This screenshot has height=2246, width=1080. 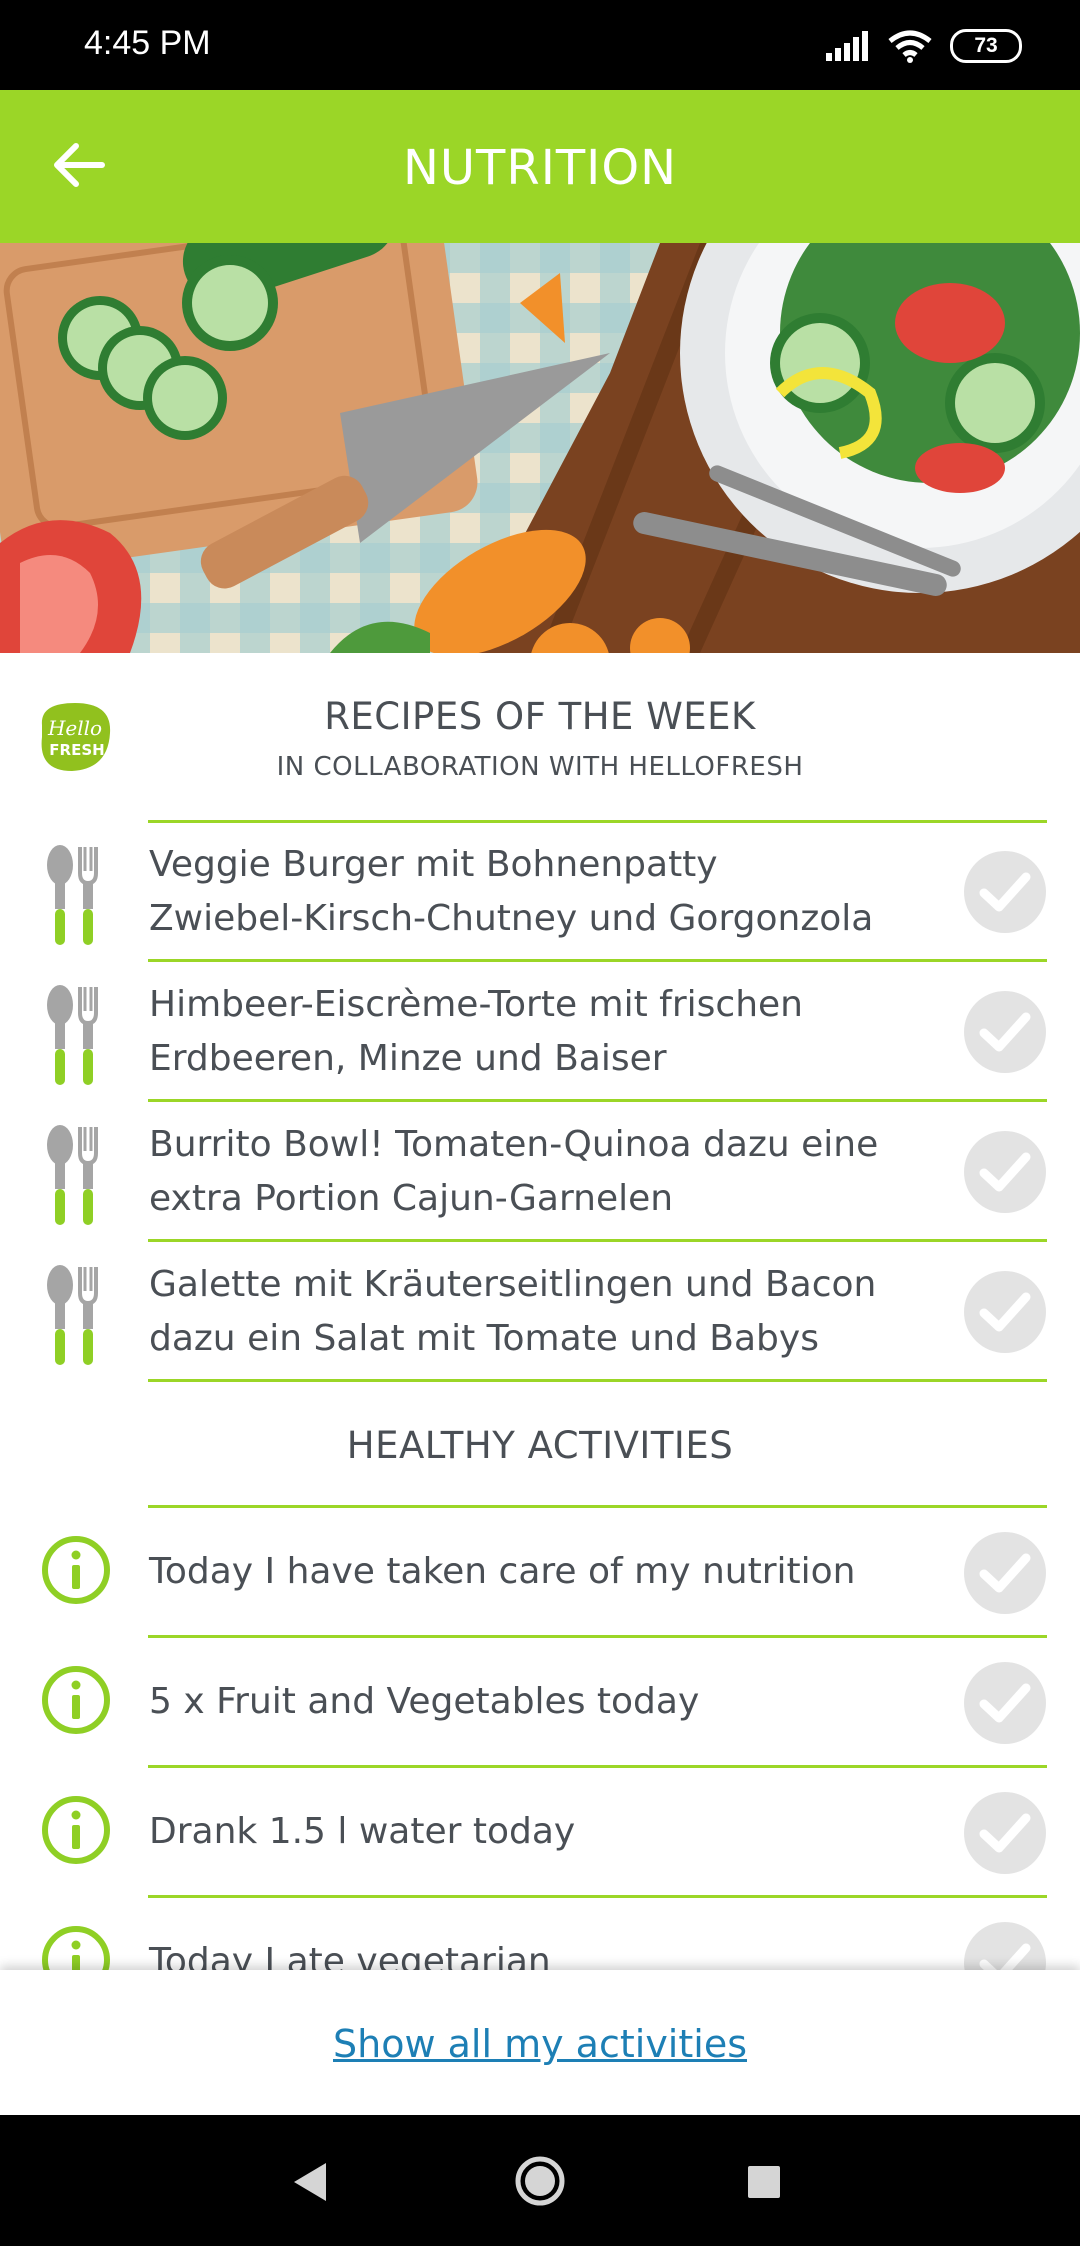 I want to click on page-title: NUTRITION, so click(x=540, y=168).